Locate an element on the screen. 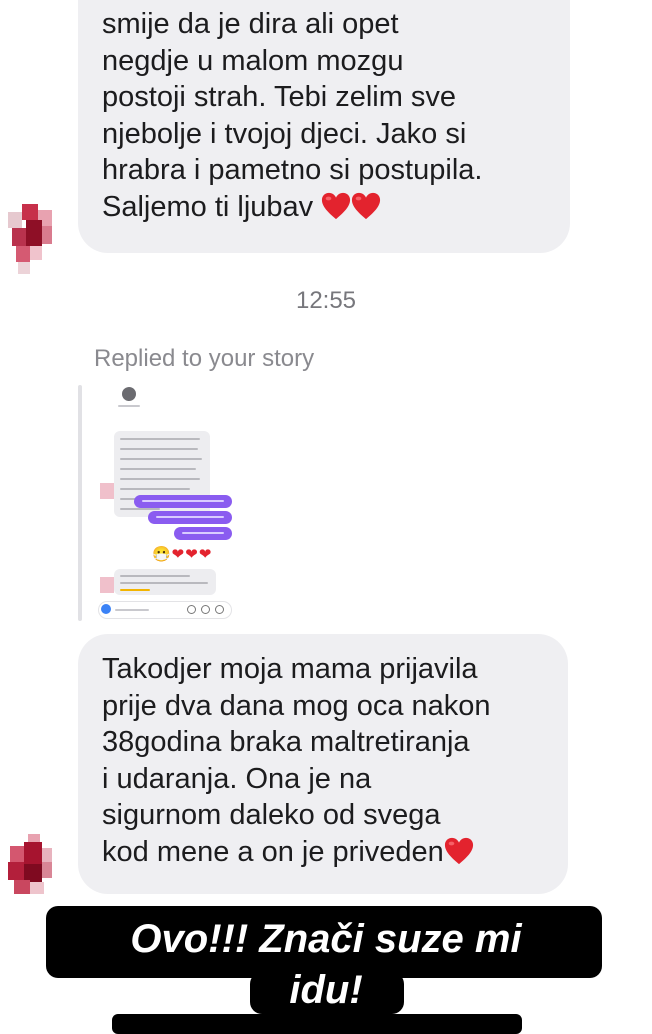 The image size is (652, 1034). mic-icon is located at coordinates (191, 609).